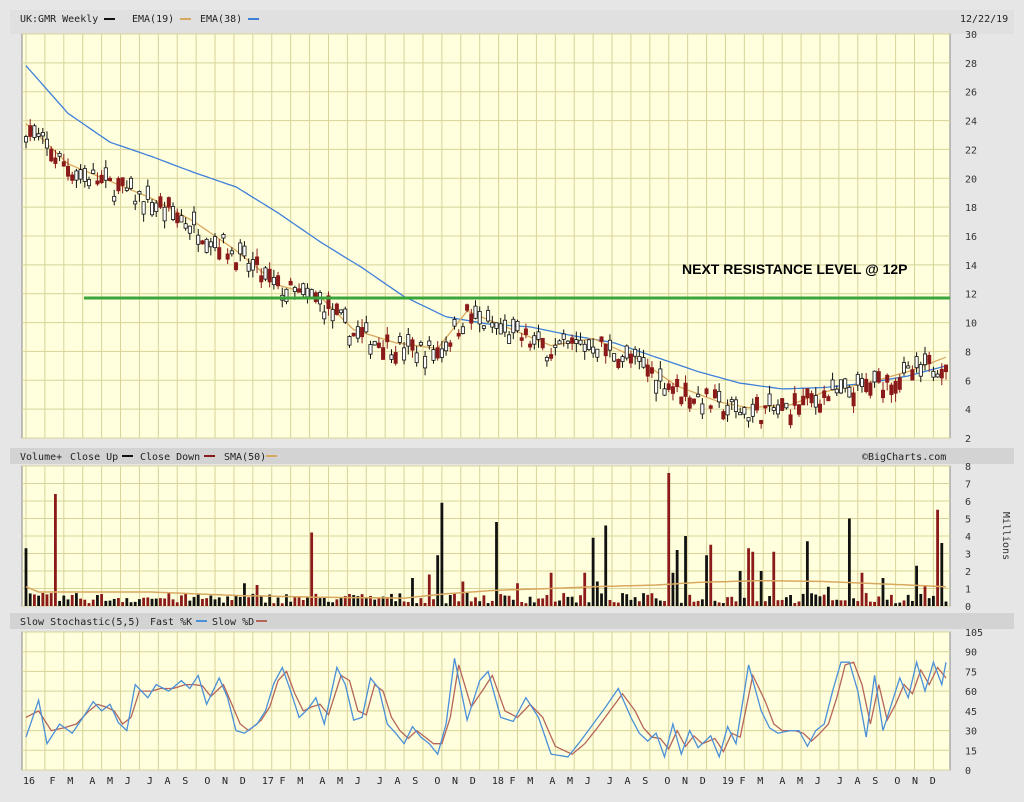  I want to click on 1-tick-label: 7, so click(968, 485).